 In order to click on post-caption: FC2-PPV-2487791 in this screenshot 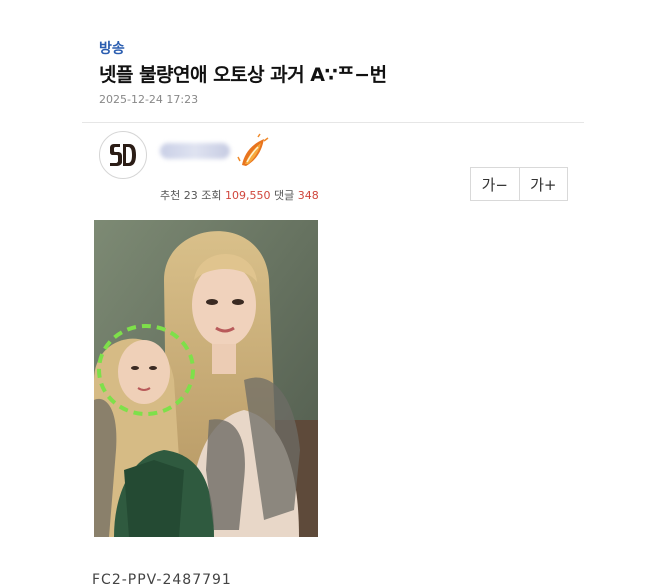, I will do `click(162, 580)`.